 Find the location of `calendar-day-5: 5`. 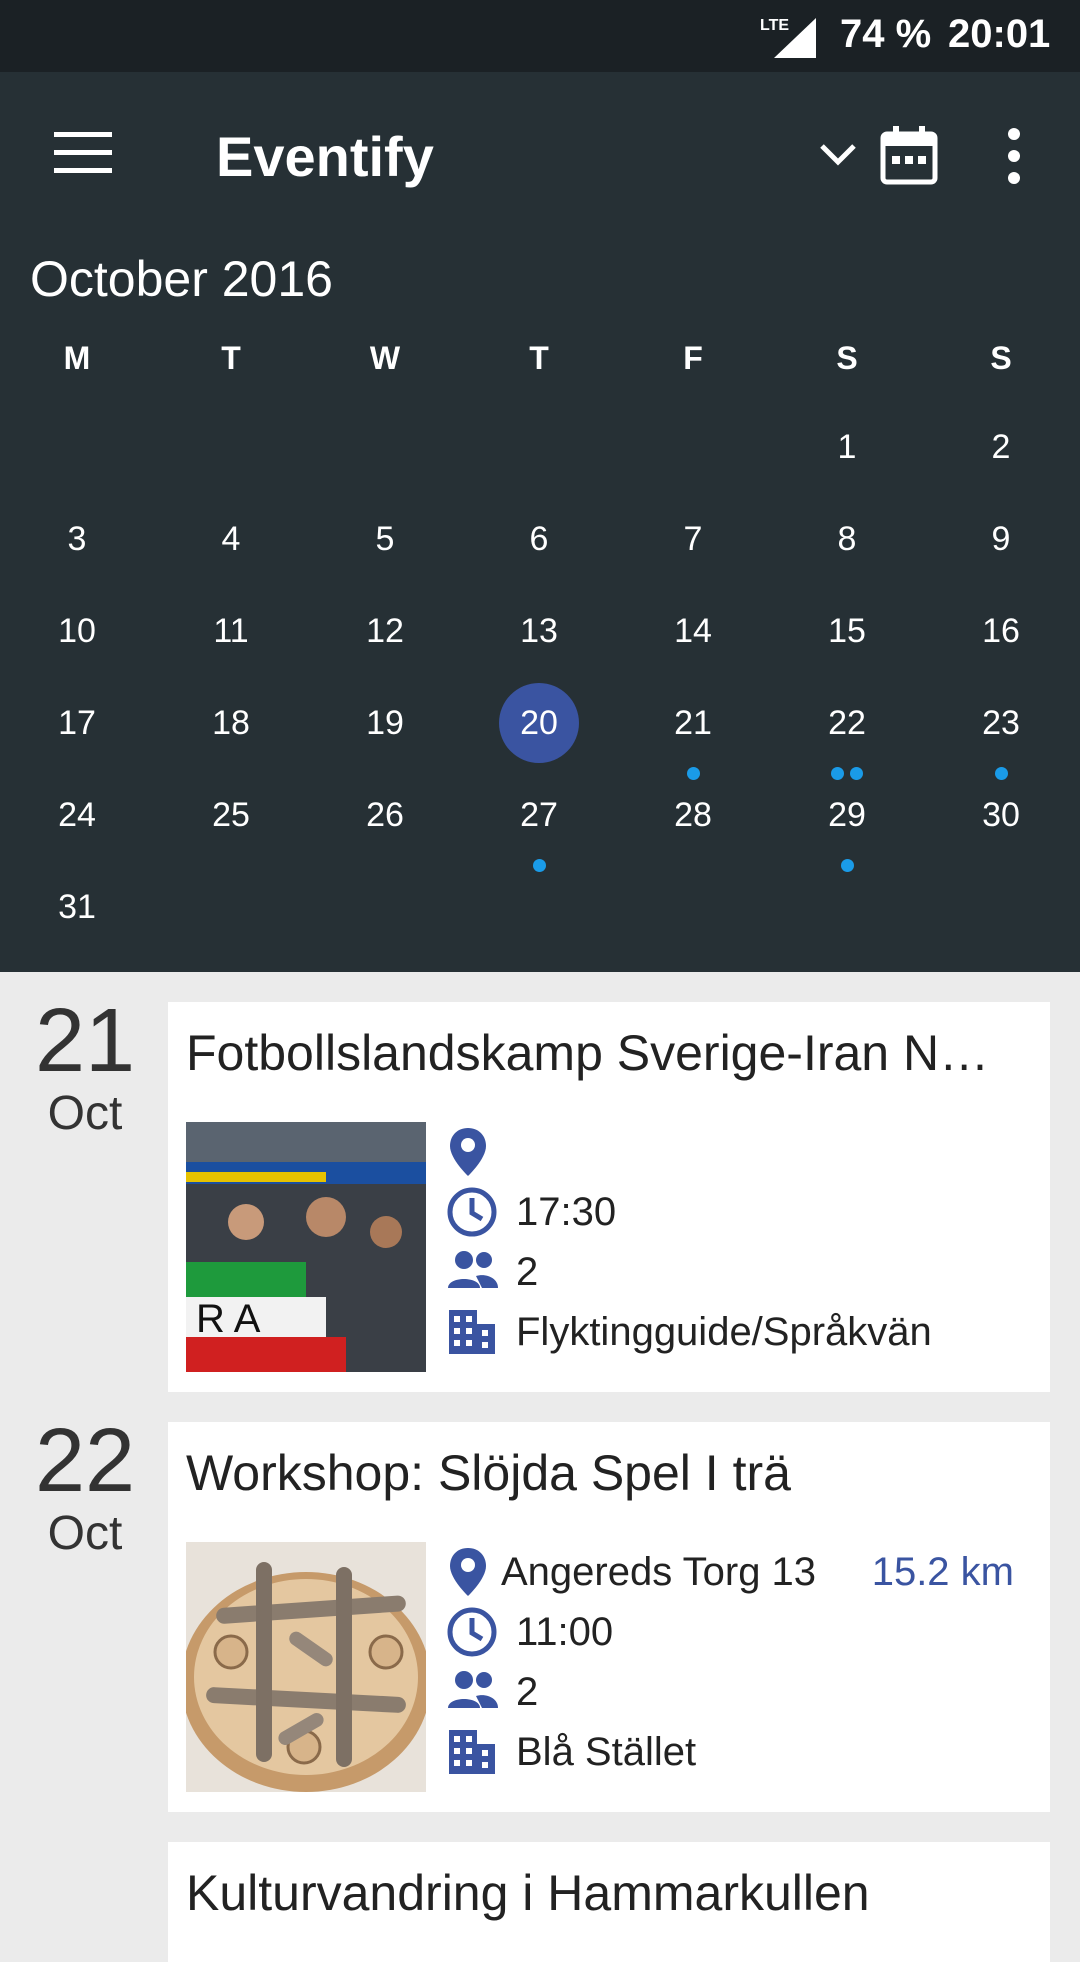

calendar-day-5: 5 is located at coordinates (385, 545).